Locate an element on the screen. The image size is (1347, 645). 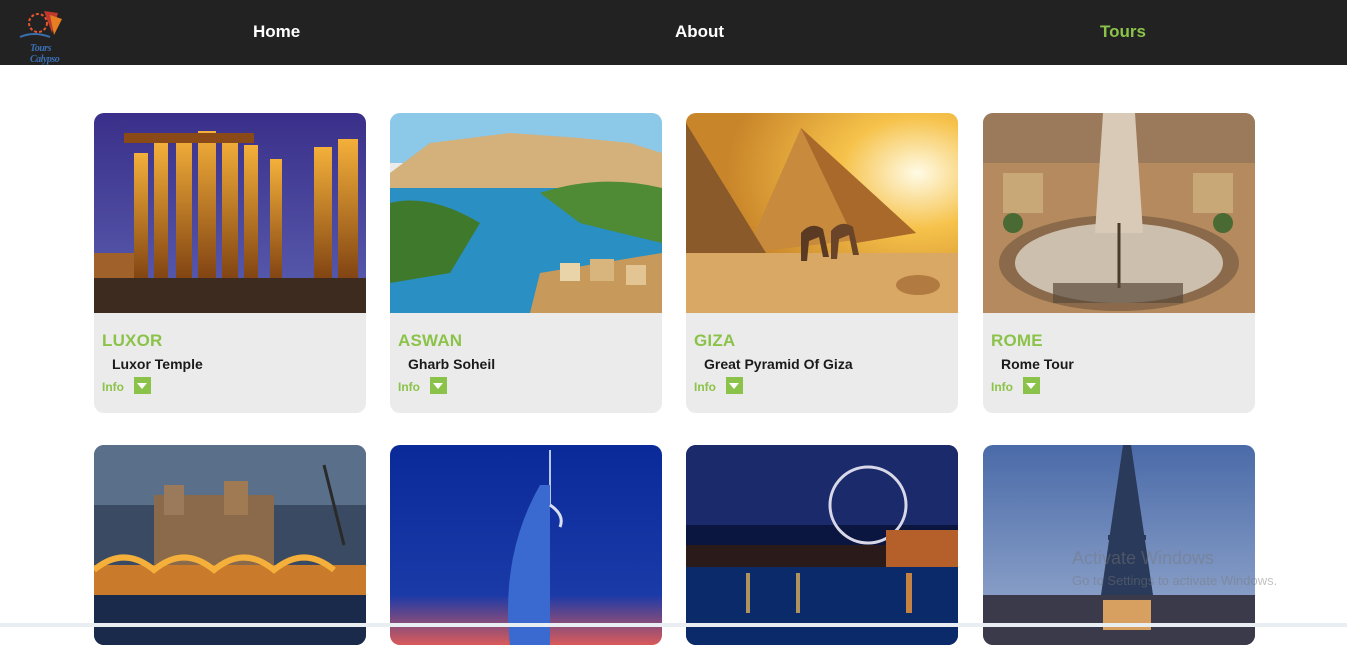
paris-eiffel-photo is located at coordinates (1119, 545).